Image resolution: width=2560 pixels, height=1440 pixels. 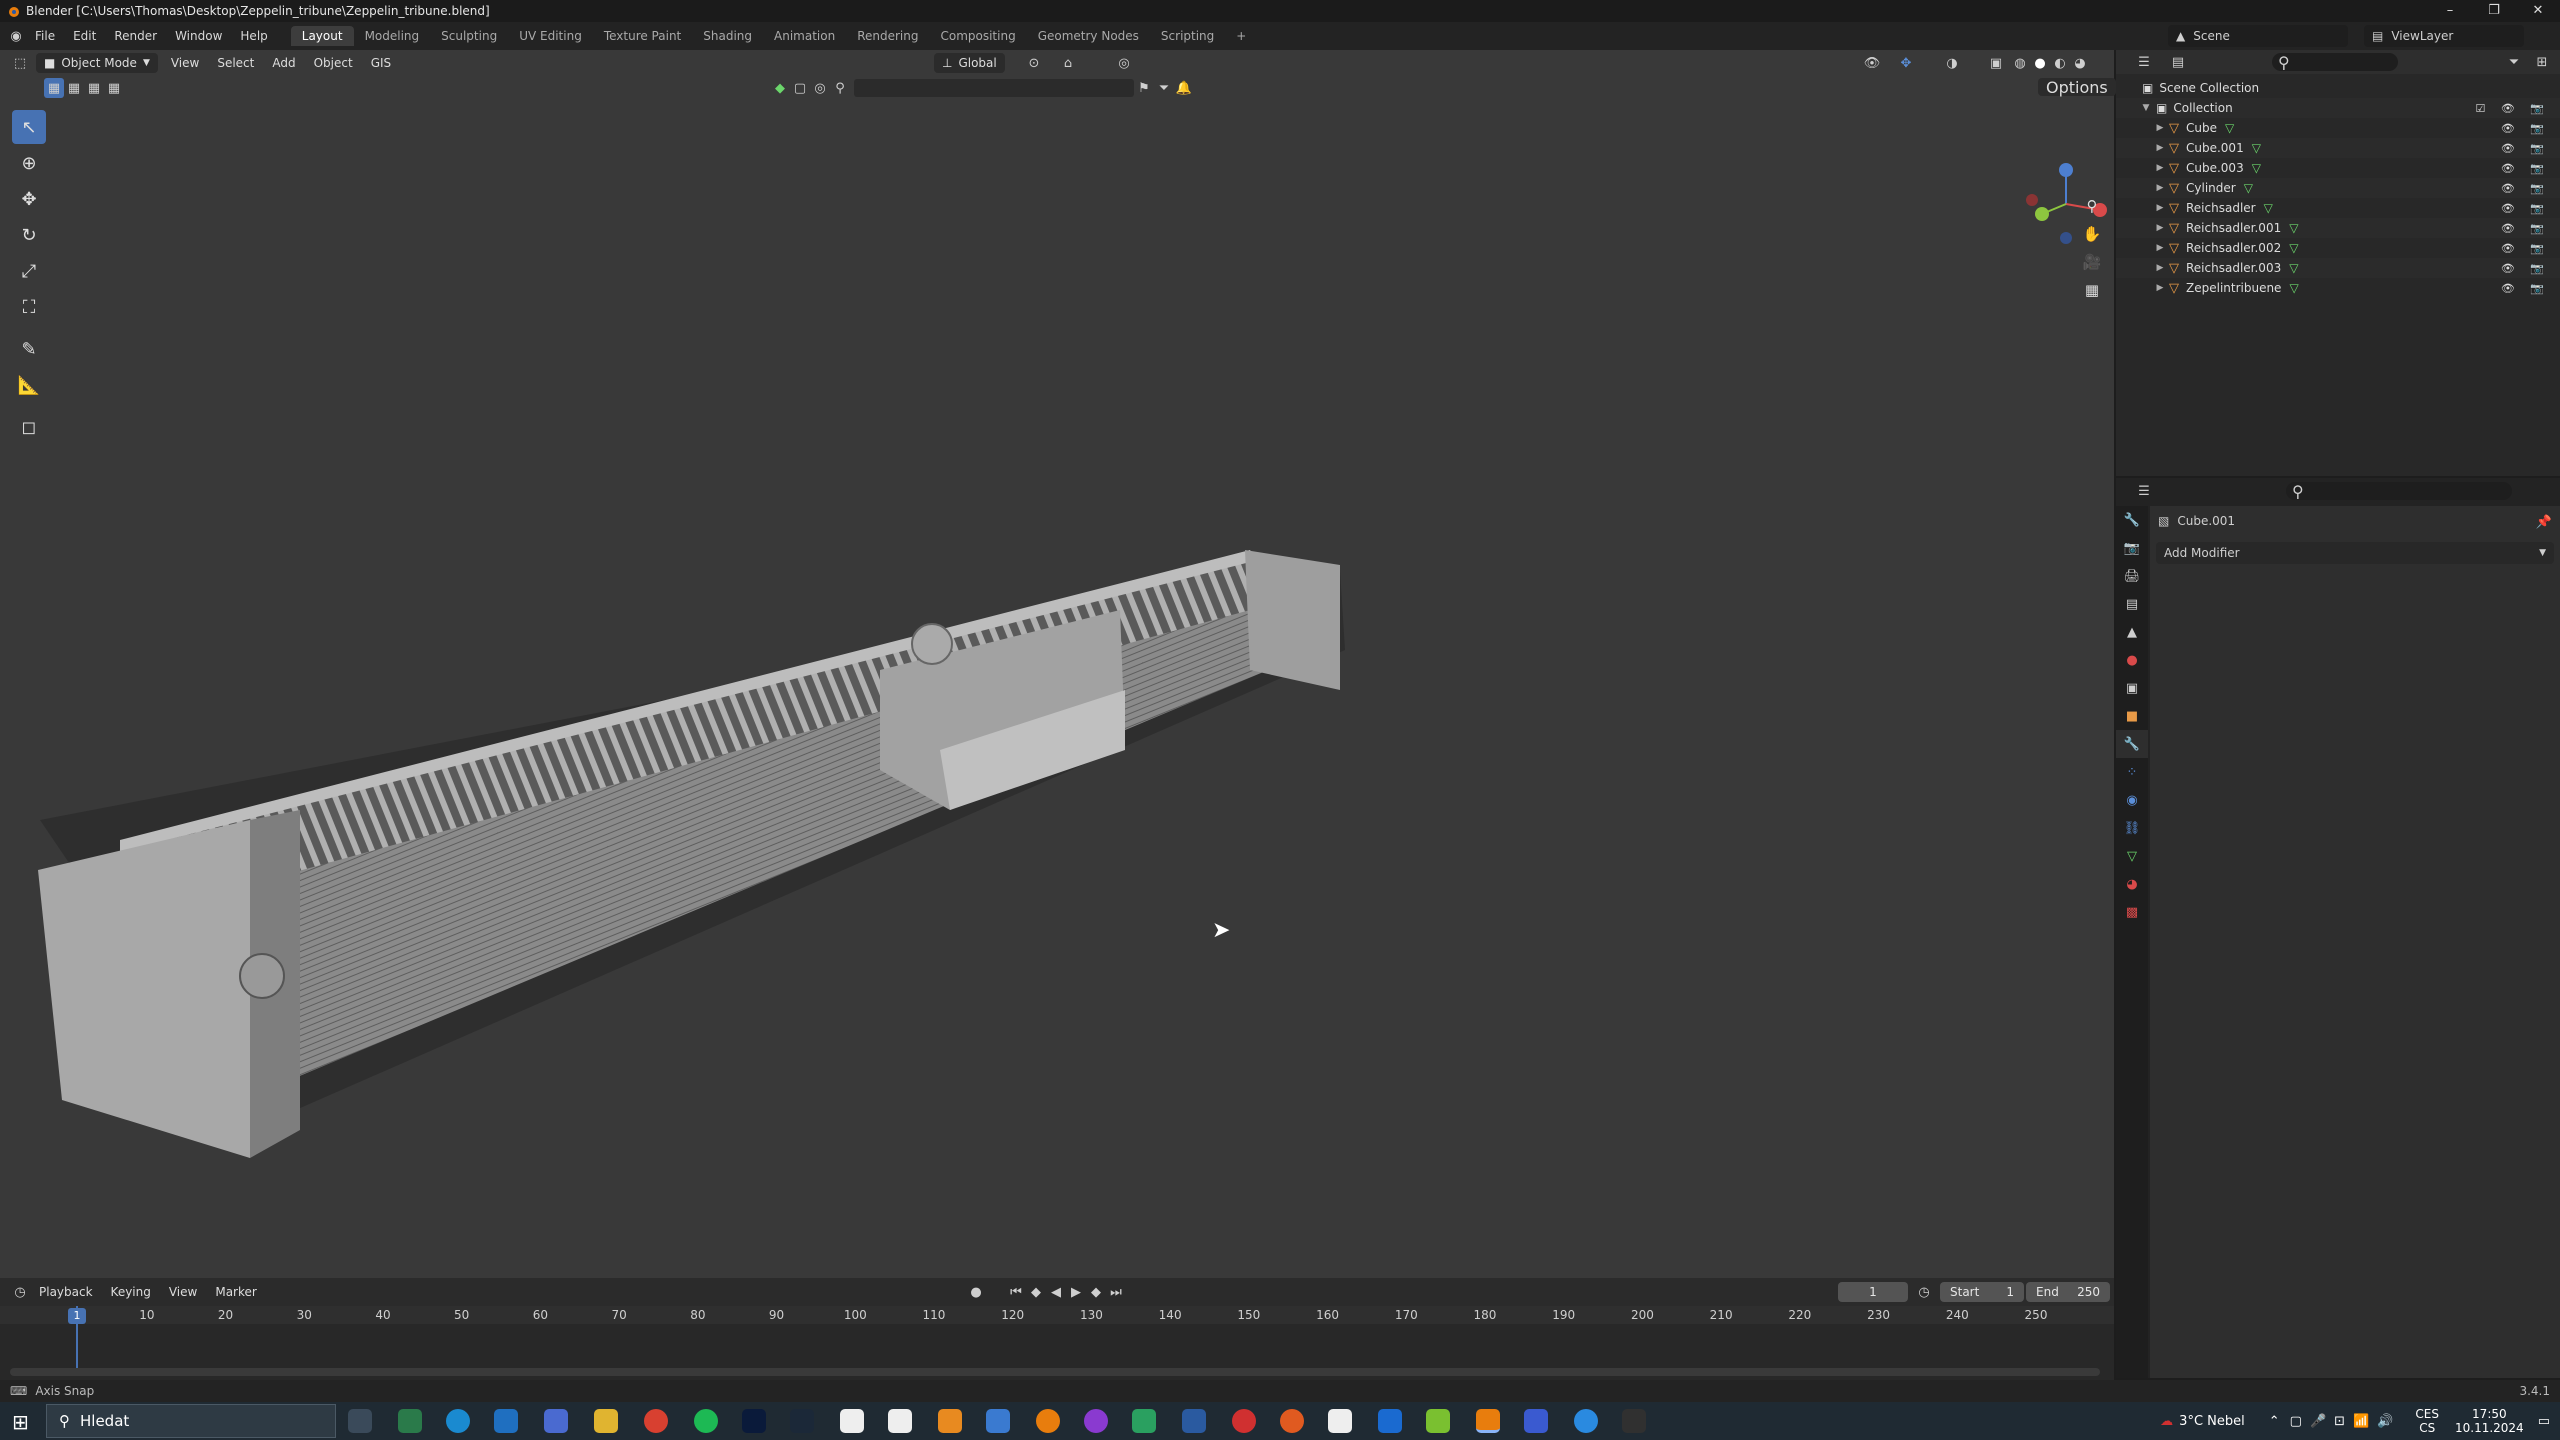 What do you see at coordinates (29, 163) in the screenshot?
I see `cursor-tool: ⊕` at bounding box center [29, 163].